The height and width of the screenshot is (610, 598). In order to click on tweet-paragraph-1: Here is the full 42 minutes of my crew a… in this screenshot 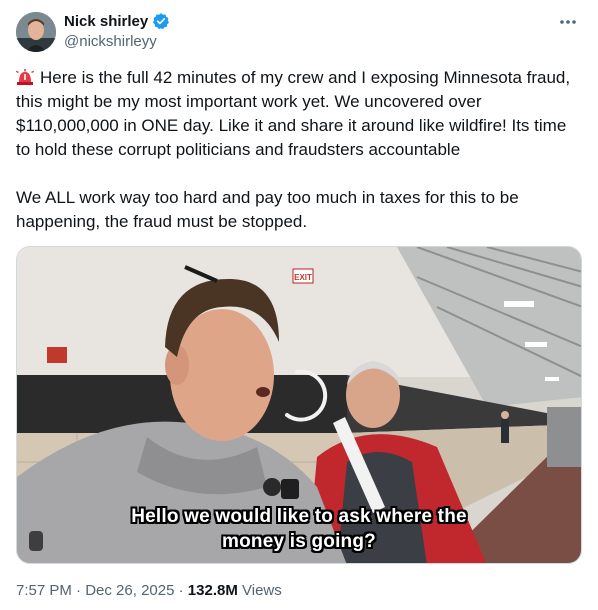, I will do `click(293, 113)`.